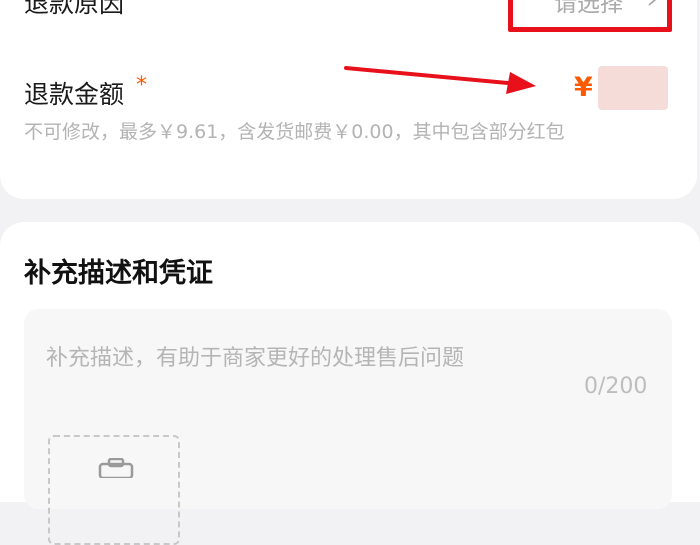 This screenshot has width=700, height=545. What do you see at coordinates (74, 9) in the screenshot?
I see `refund-reason-label: 退款原因` at bounding box center [74, 9].